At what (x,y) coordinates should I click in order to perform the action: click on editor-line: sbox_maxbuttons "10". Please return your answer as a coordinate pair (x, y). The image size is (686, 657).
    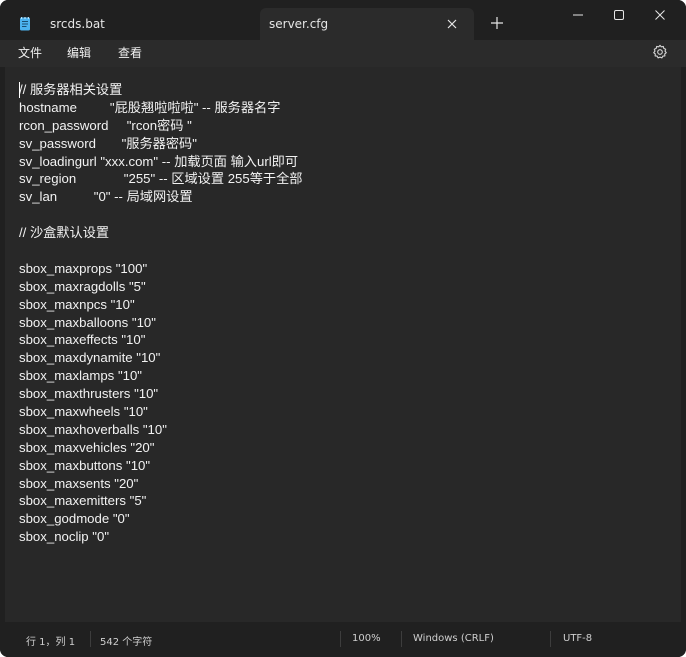
    Looking at the image, I should click on (85, 465).